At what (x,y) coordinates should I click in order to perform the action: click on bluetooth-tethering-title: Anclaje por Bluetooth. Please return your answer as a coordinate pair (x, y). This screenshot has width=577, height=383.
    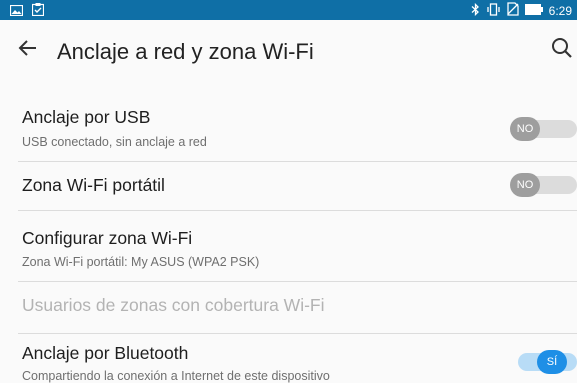
    Looking at the image, I should click on (105, 353).